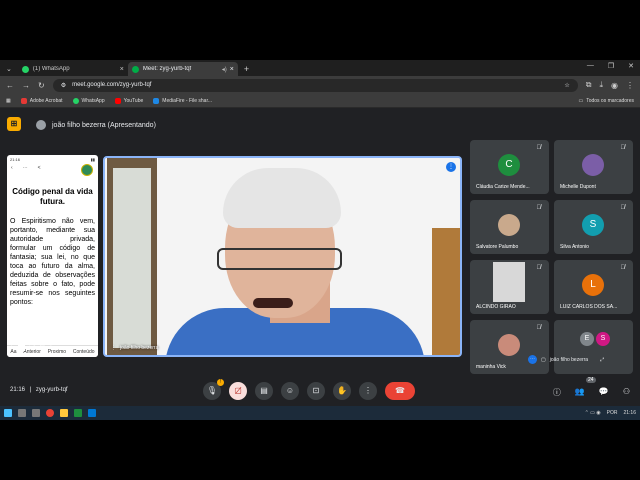 The width and height of the screenshot is (640, 480). What do you see at coordinates (606, 101) in the screenshot?
I see `all-bookmarks: ▭ Todos os marcadores` at bounding box center [606, 101].